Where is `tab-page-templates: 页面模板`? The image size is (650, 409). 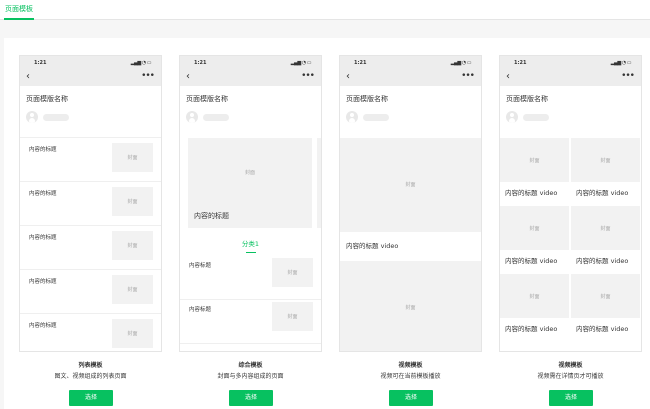
tab-page-templates: 页面模板 is located at coordinates (19, 10).